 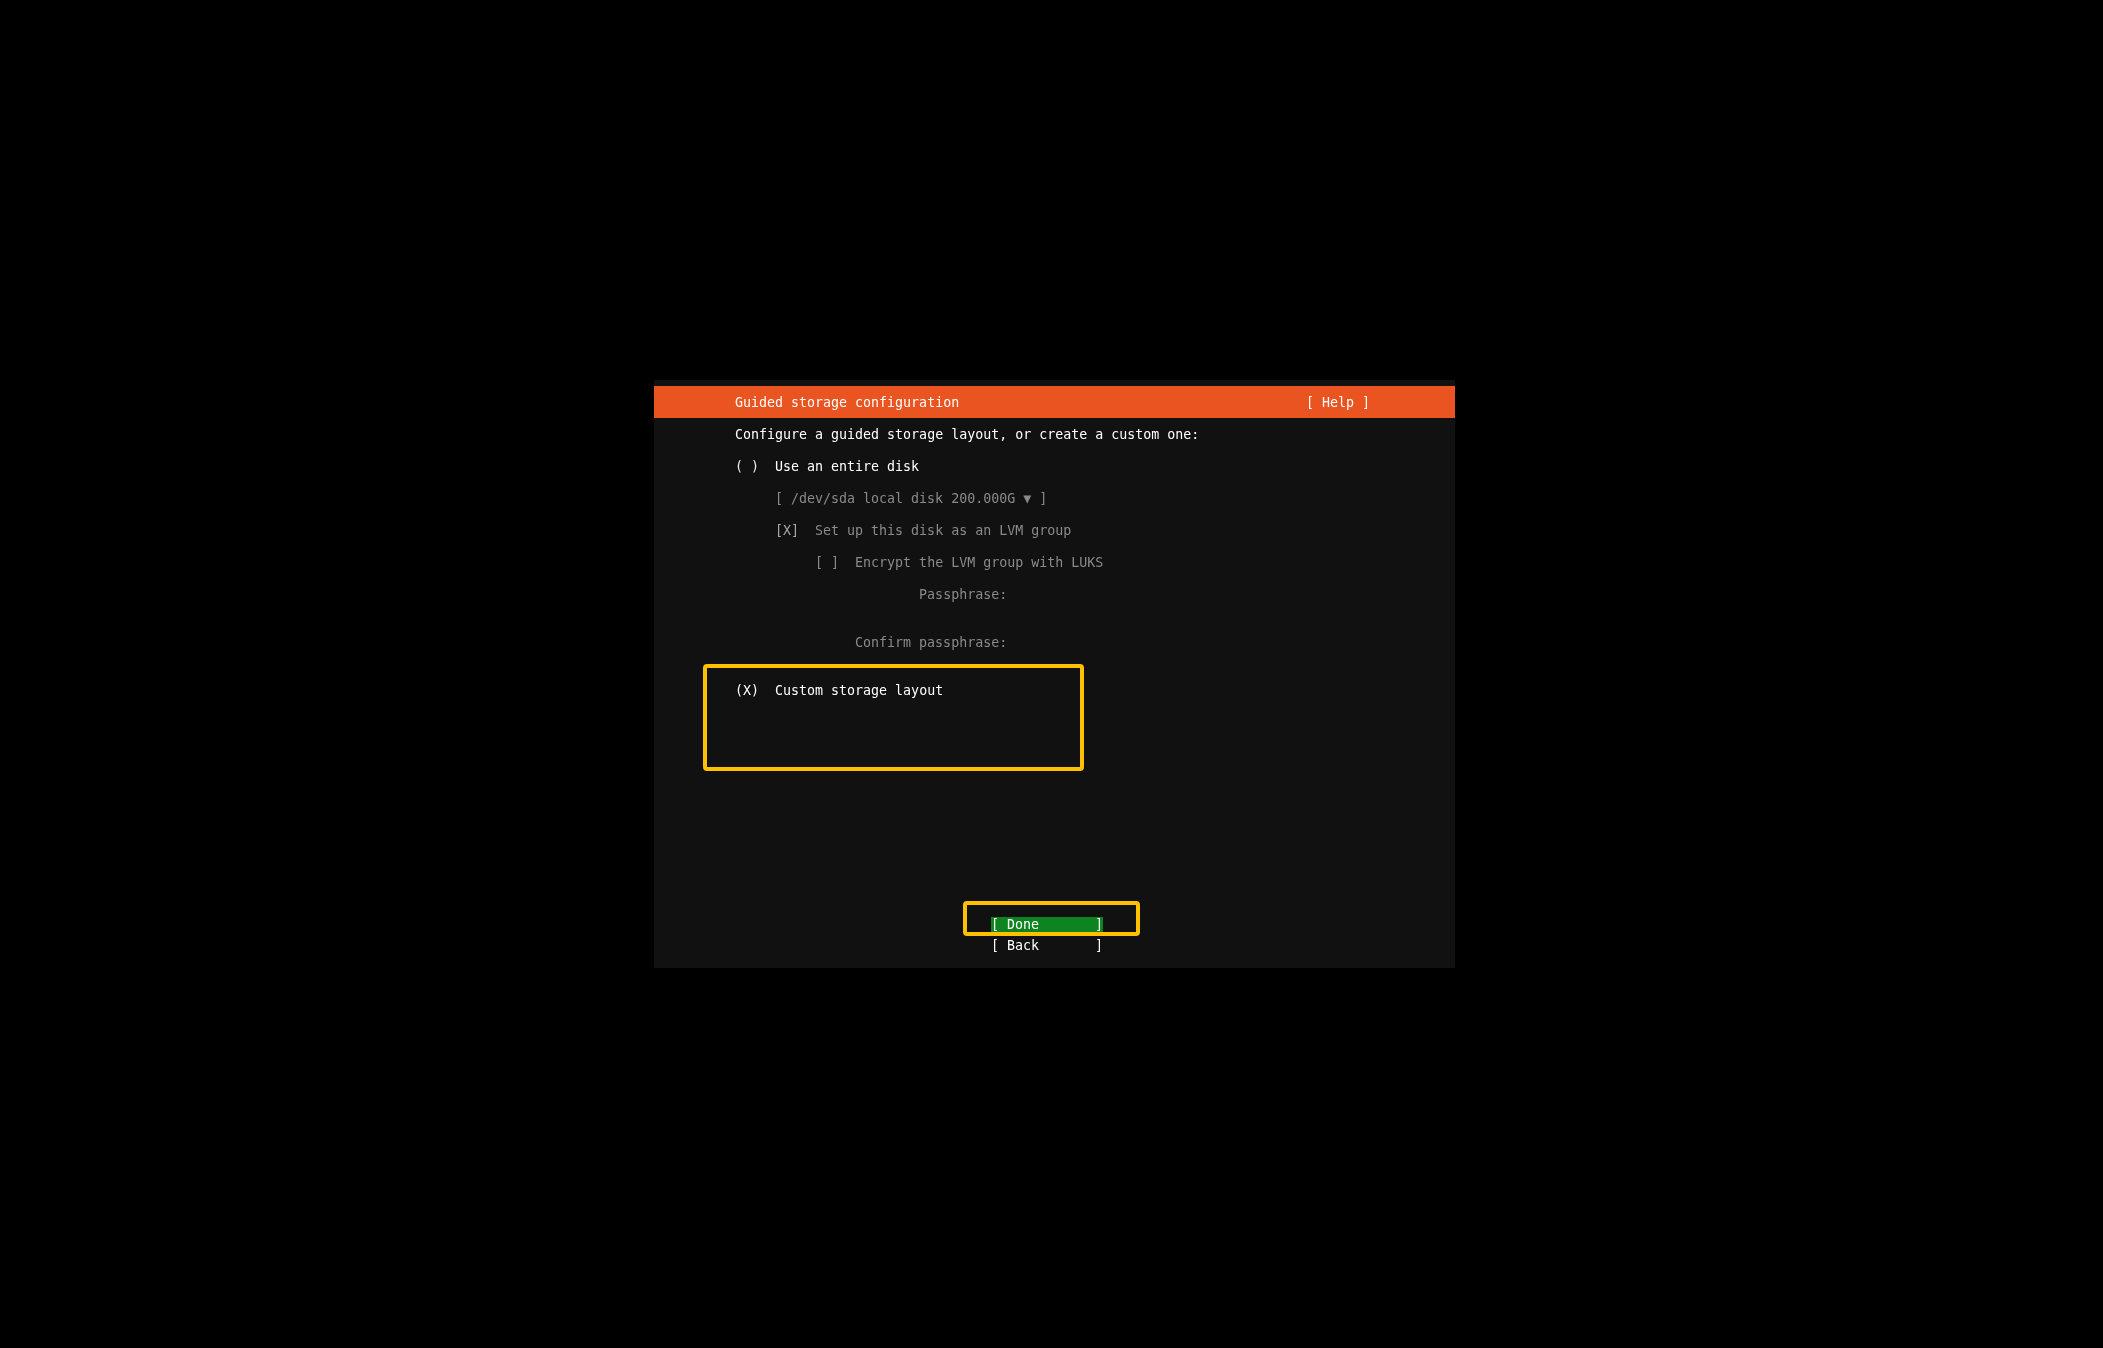 I want to click on radio-button: (X), so click(x=747, y=690).